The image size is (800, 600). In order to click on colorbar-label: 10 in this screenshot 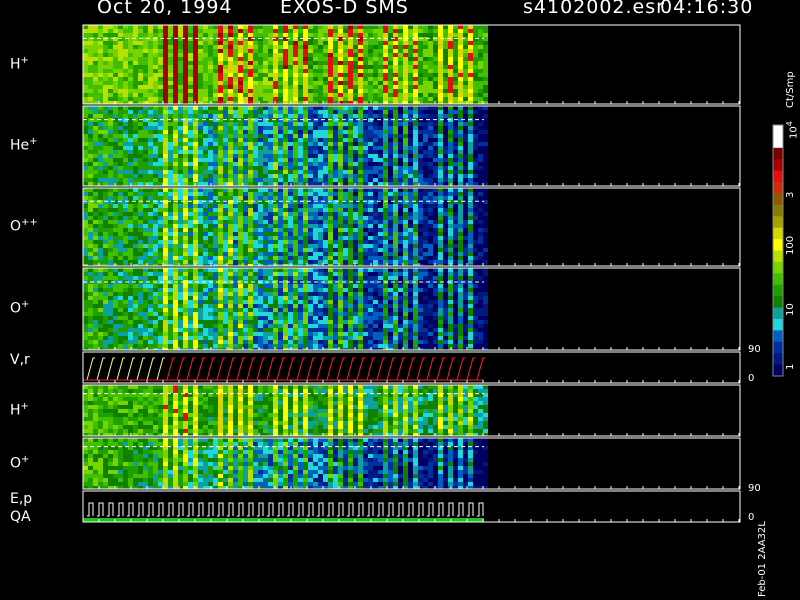, I will do `click(790, 309)`.